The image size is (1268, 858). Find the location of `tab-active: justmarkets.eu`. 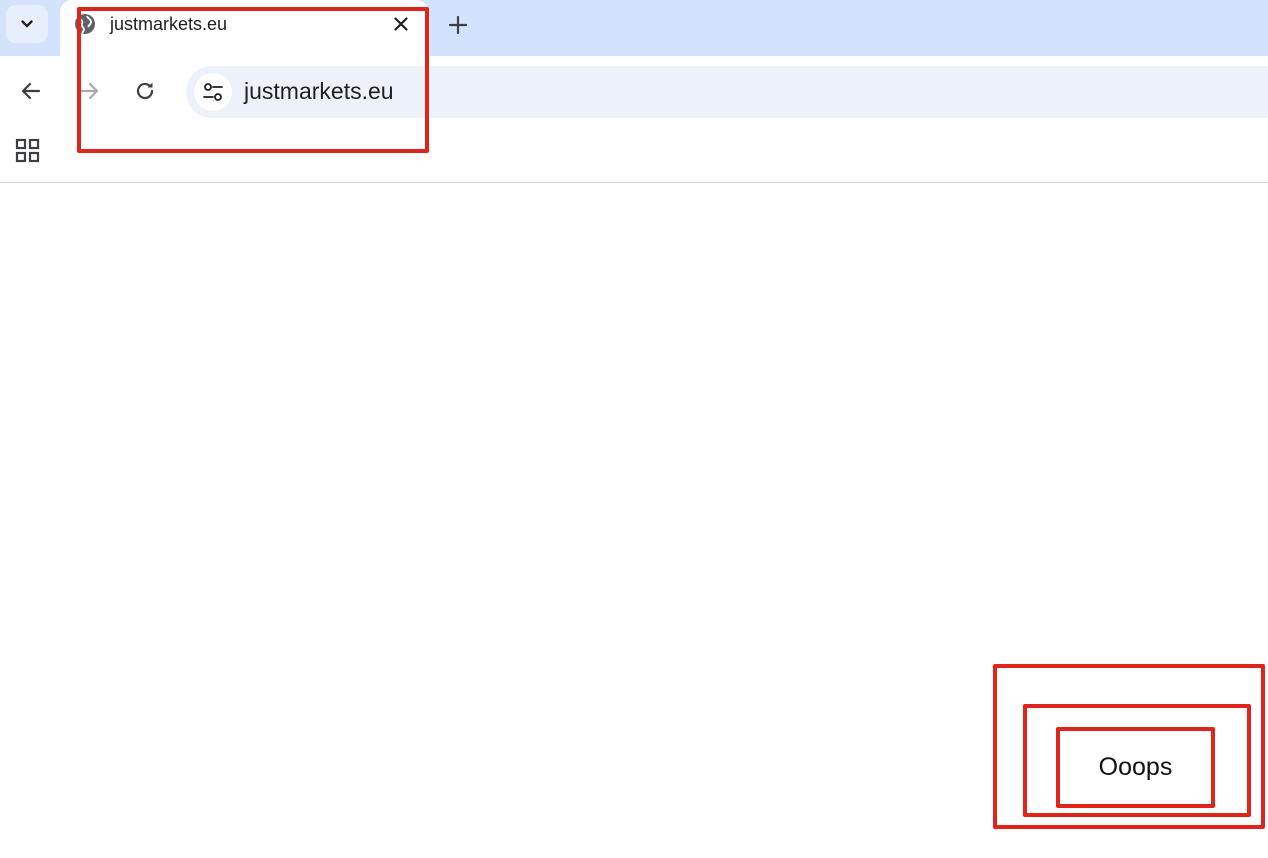

tab-active: justmarkets.eu is located at coordinates (244, 28).